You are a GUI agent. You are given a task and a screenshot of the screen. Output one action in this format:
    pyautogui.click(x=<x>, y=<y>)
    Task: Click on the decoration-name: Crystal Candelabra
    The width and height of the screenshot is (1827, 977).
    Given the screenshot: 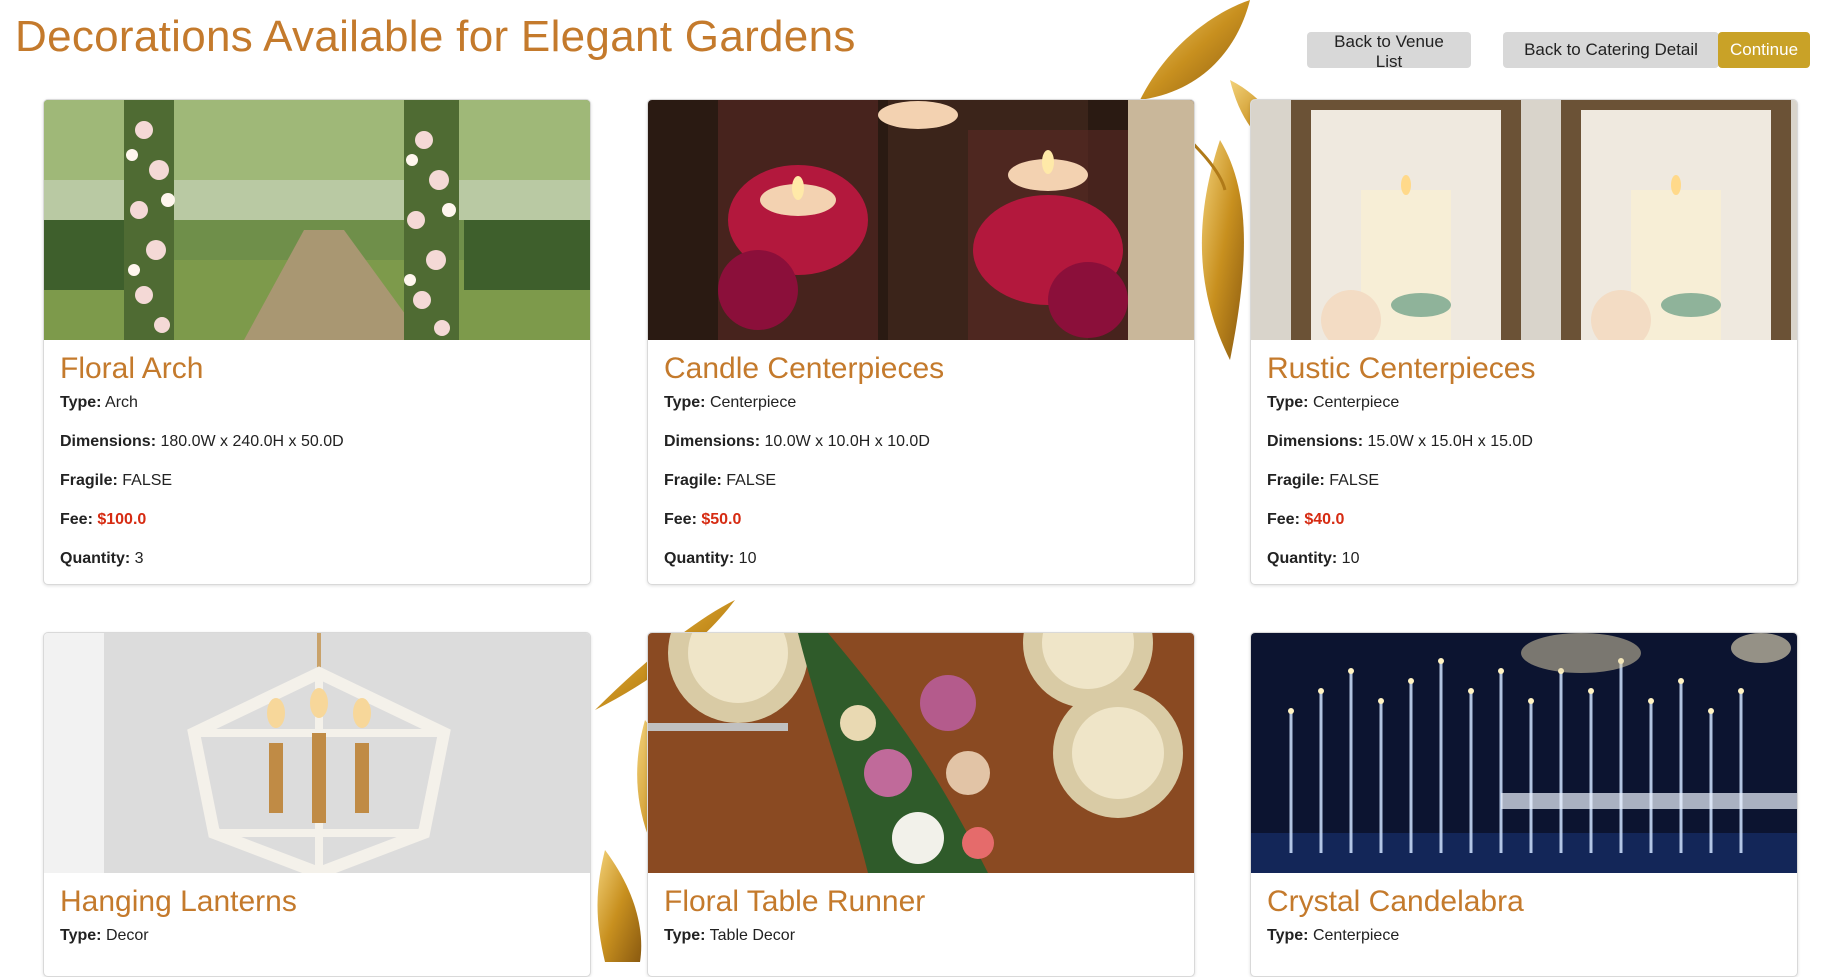 What is the action you would take?
    pyautogui.click(x=1395, y=901)
    